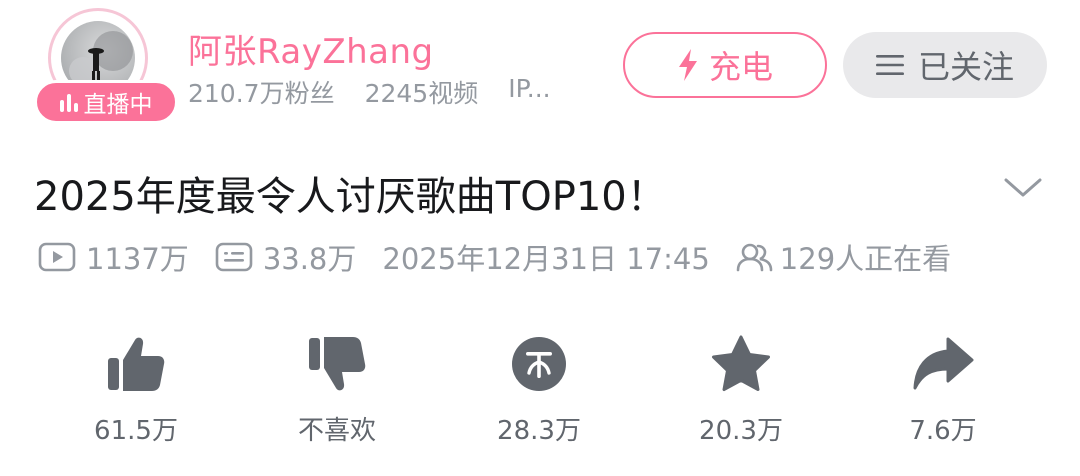 Image resolution: width=1080 pixels, height=476 pixels. Describe the element at coordinates (539, 364) in the screenshot. I see `coin-icon` at that location.